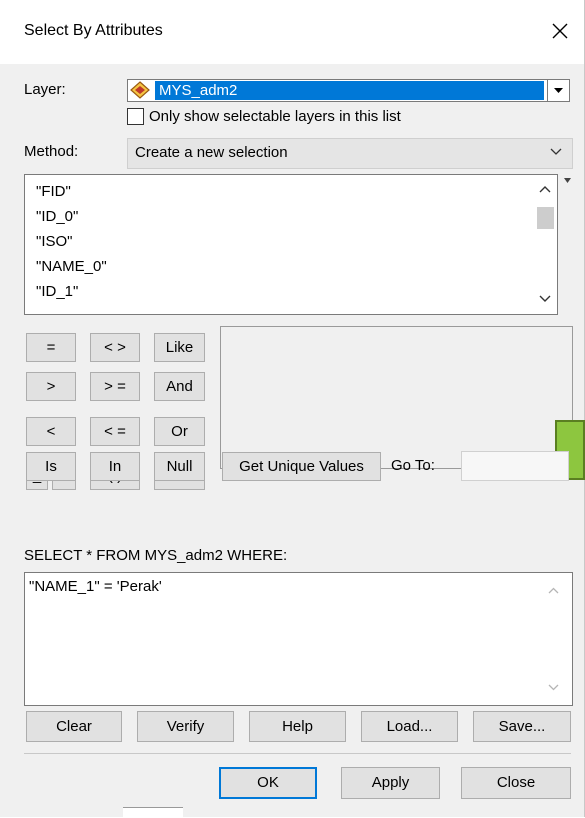  I want to click on ok-button: OK, so click(268, 783).